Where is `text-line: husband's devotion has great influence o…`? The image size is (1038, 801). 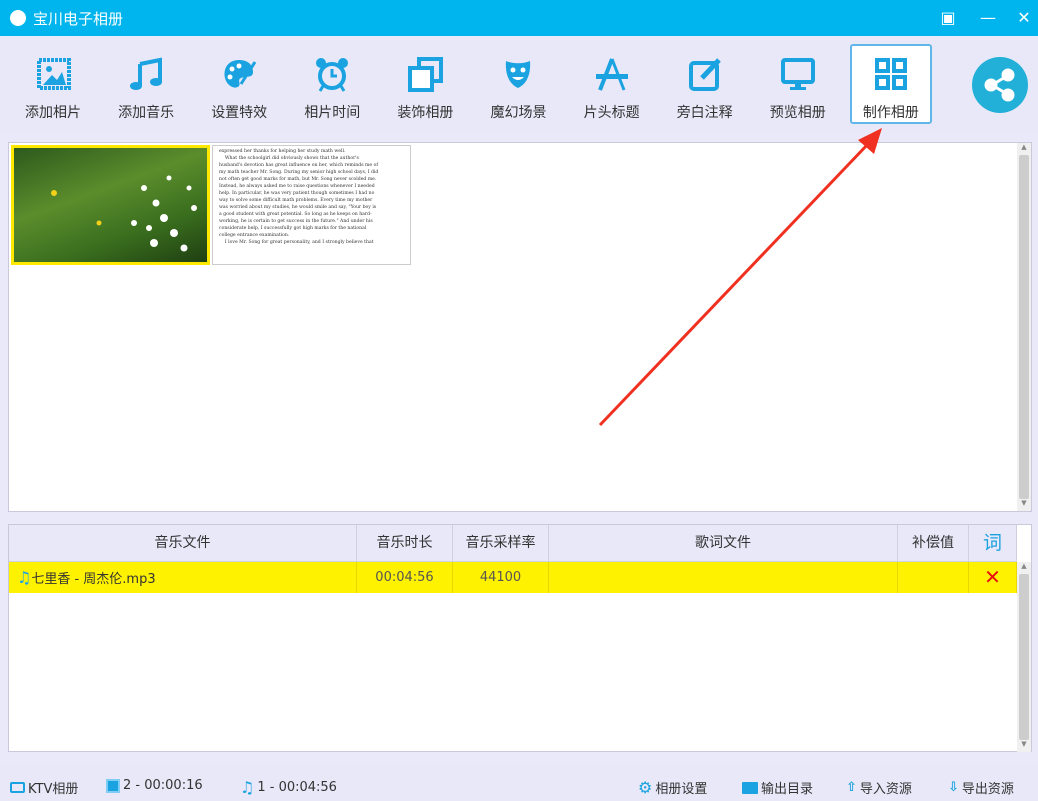 text-line: husband's devotion has great influence o… is located at coordinates (299, 165).